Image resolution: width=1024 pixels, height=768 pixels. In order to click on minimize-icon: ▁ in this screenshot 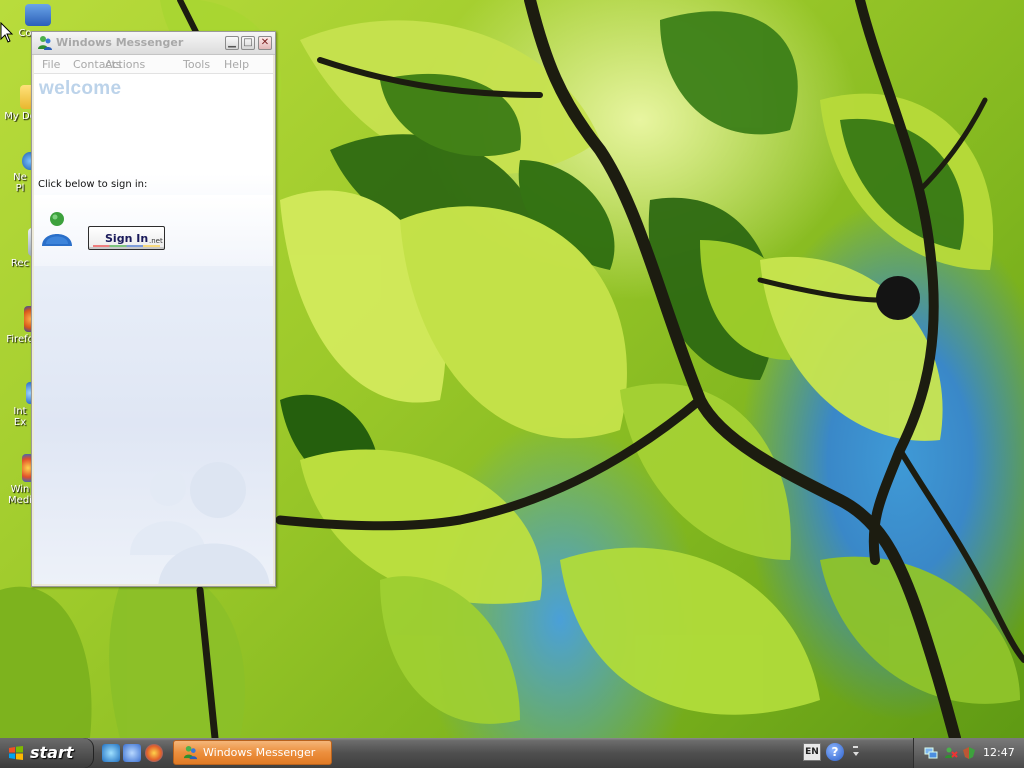, I will do `click(232, 42)`.